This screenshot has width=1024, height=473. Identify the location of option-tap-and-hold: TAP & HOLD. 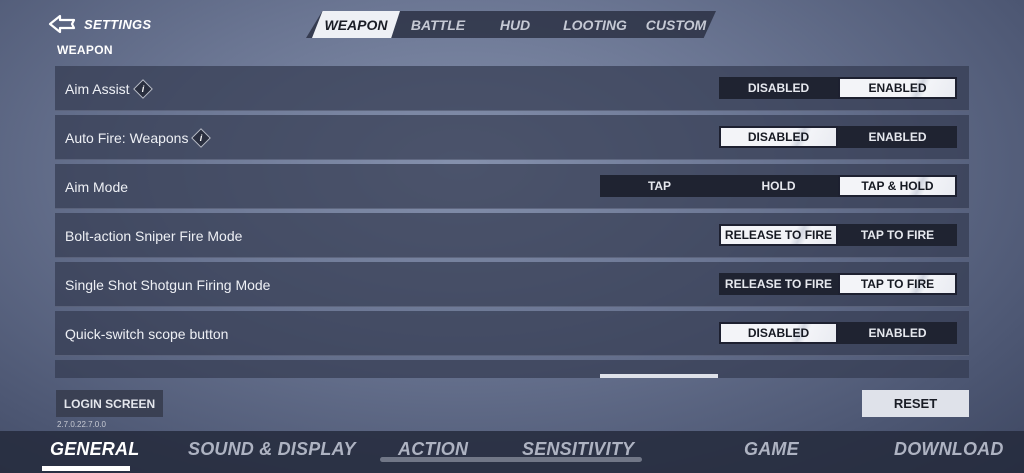
(897, 186).